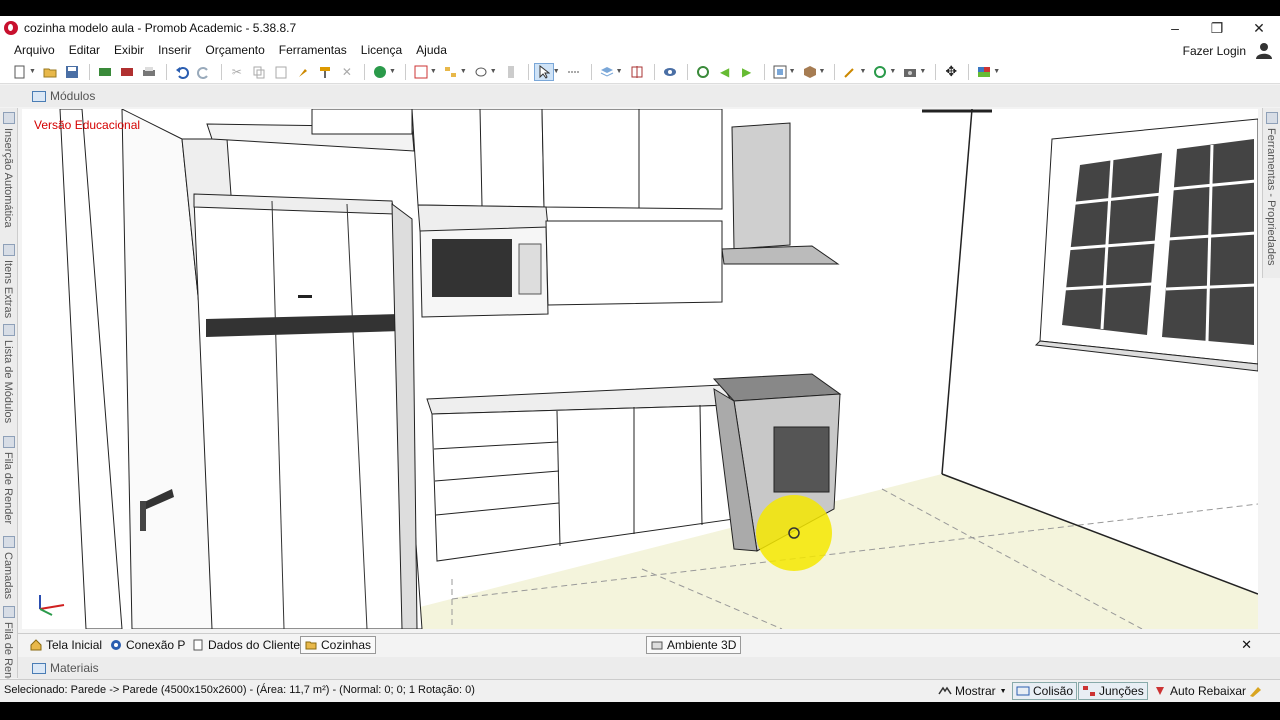 This screenshot has width=1280, height=720. I want to click on dock-tab-fila-rend: Fila de Rend, so click(8, 653).